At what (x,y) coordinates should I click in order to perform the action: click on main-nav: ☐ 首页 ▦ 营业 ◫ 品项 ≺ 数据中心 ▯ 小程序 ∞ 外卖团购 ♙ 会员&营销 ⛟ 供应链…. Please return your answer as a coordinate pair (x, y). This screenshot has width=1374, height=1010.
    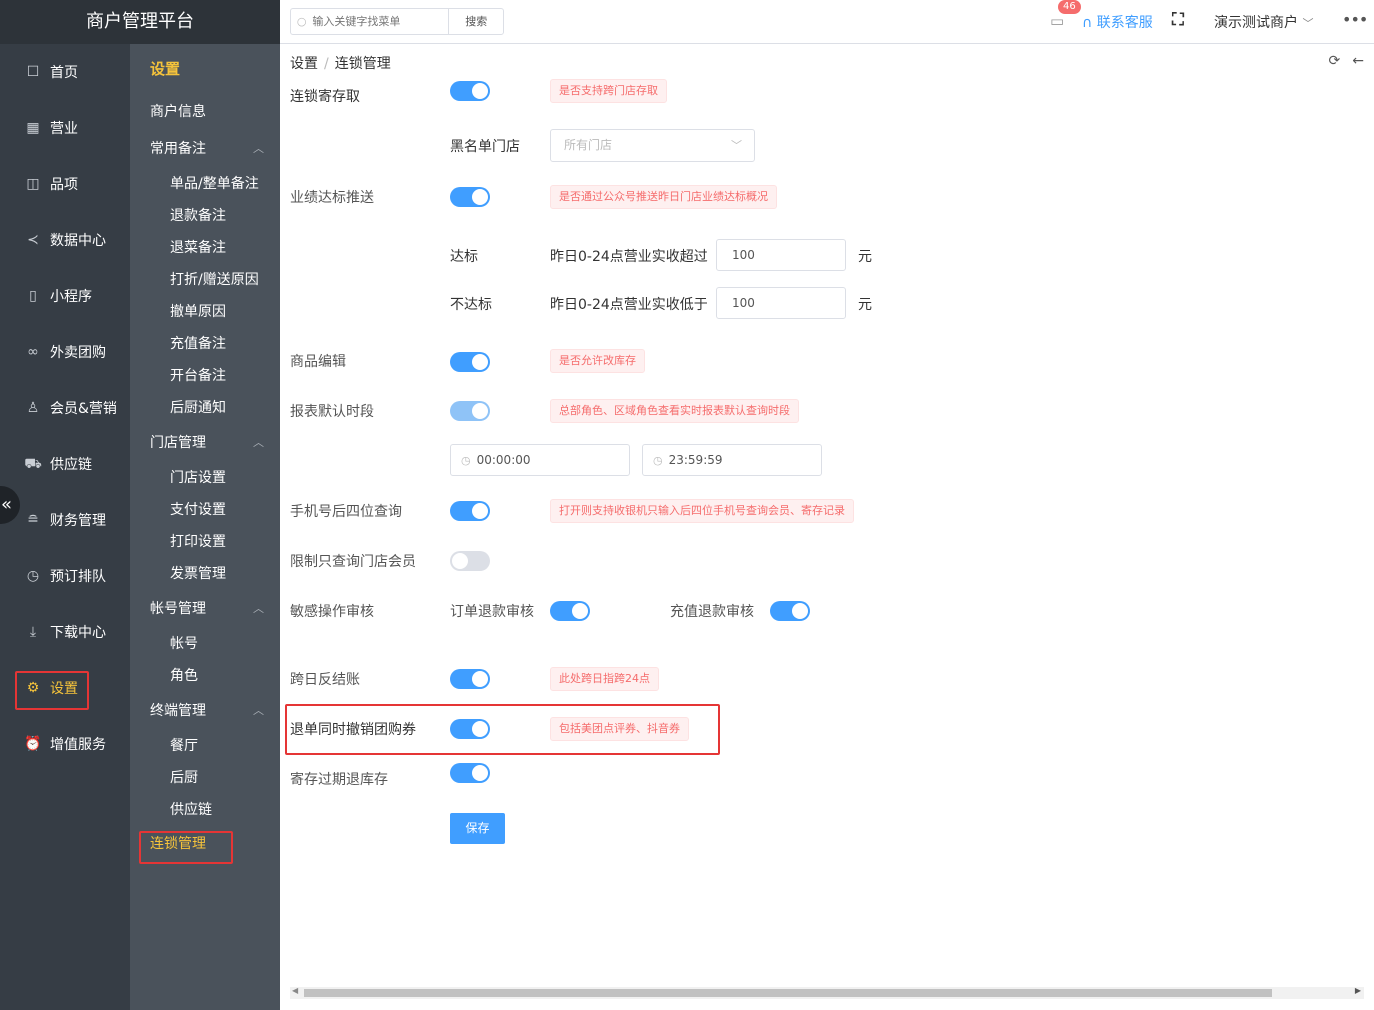
    Looking at the image, I should click on (65, 408).